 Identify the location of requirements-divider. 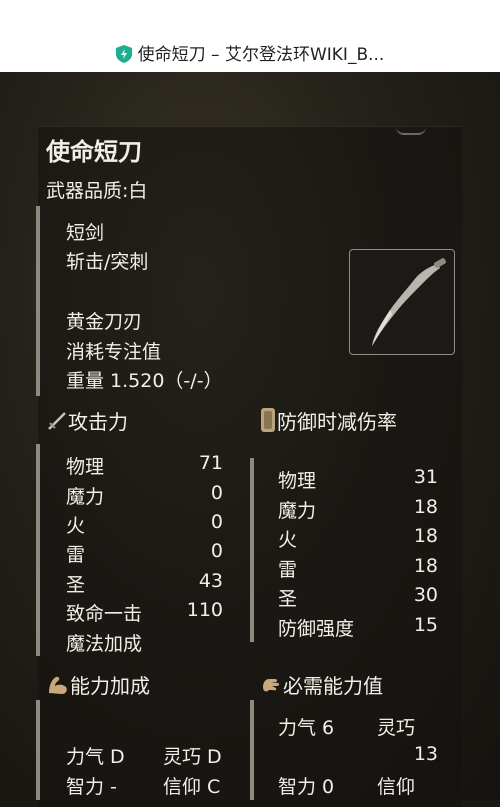
(252, 750).